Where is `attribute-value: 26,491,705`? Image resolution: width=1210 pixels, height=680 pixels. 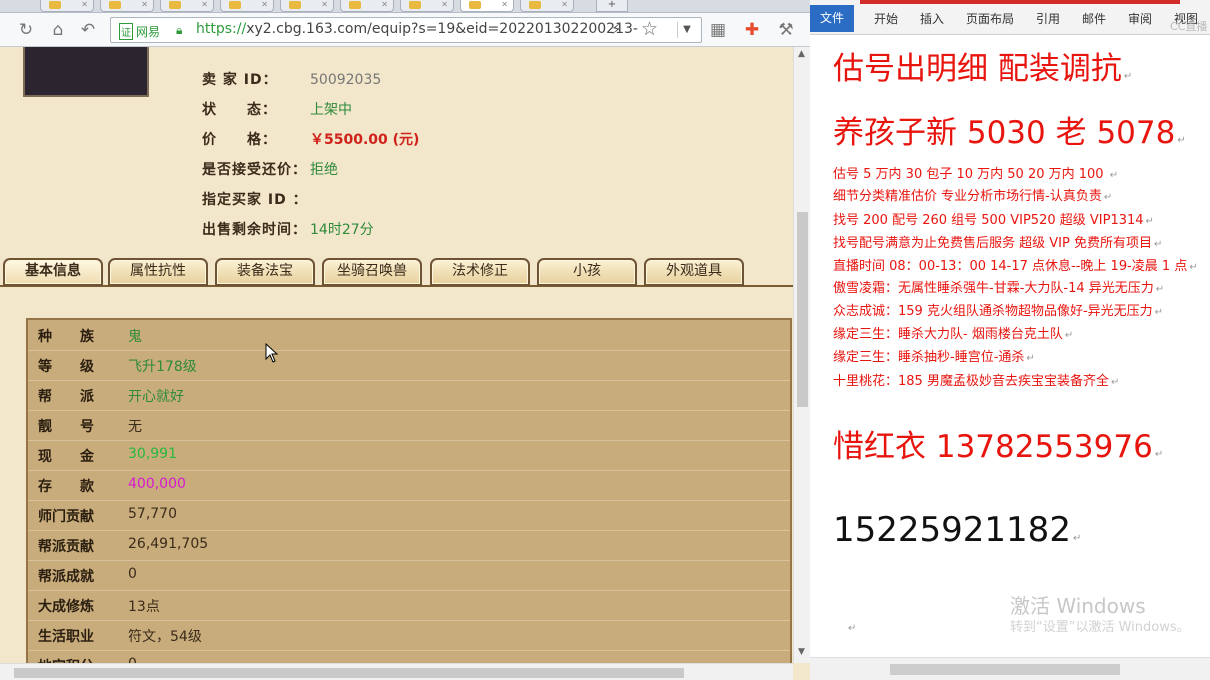
attribute-value: 26,491,705 is located at coordinates (168, 544).